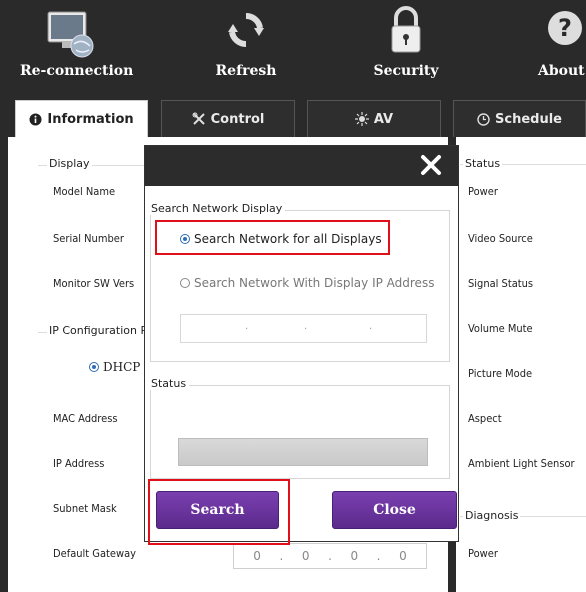  Describe the element at coordinates (185, 283) in the screenshot. I see `radio-search-ip-dot` at that location.